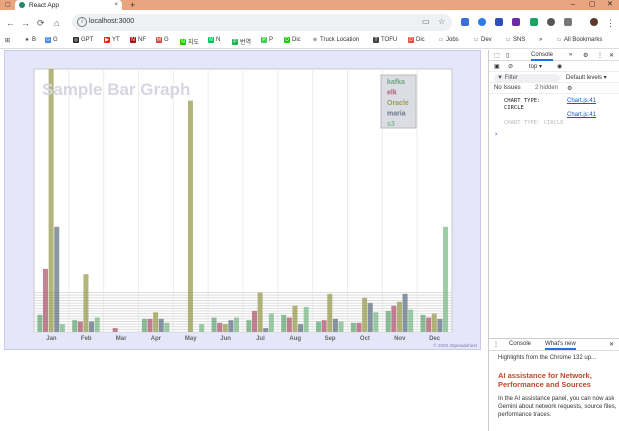  What do you see at coordinates (83, 40) in the screenshot?
I see `bookmark-gpt: ◎ GPT` at bounding box center [83, 40].